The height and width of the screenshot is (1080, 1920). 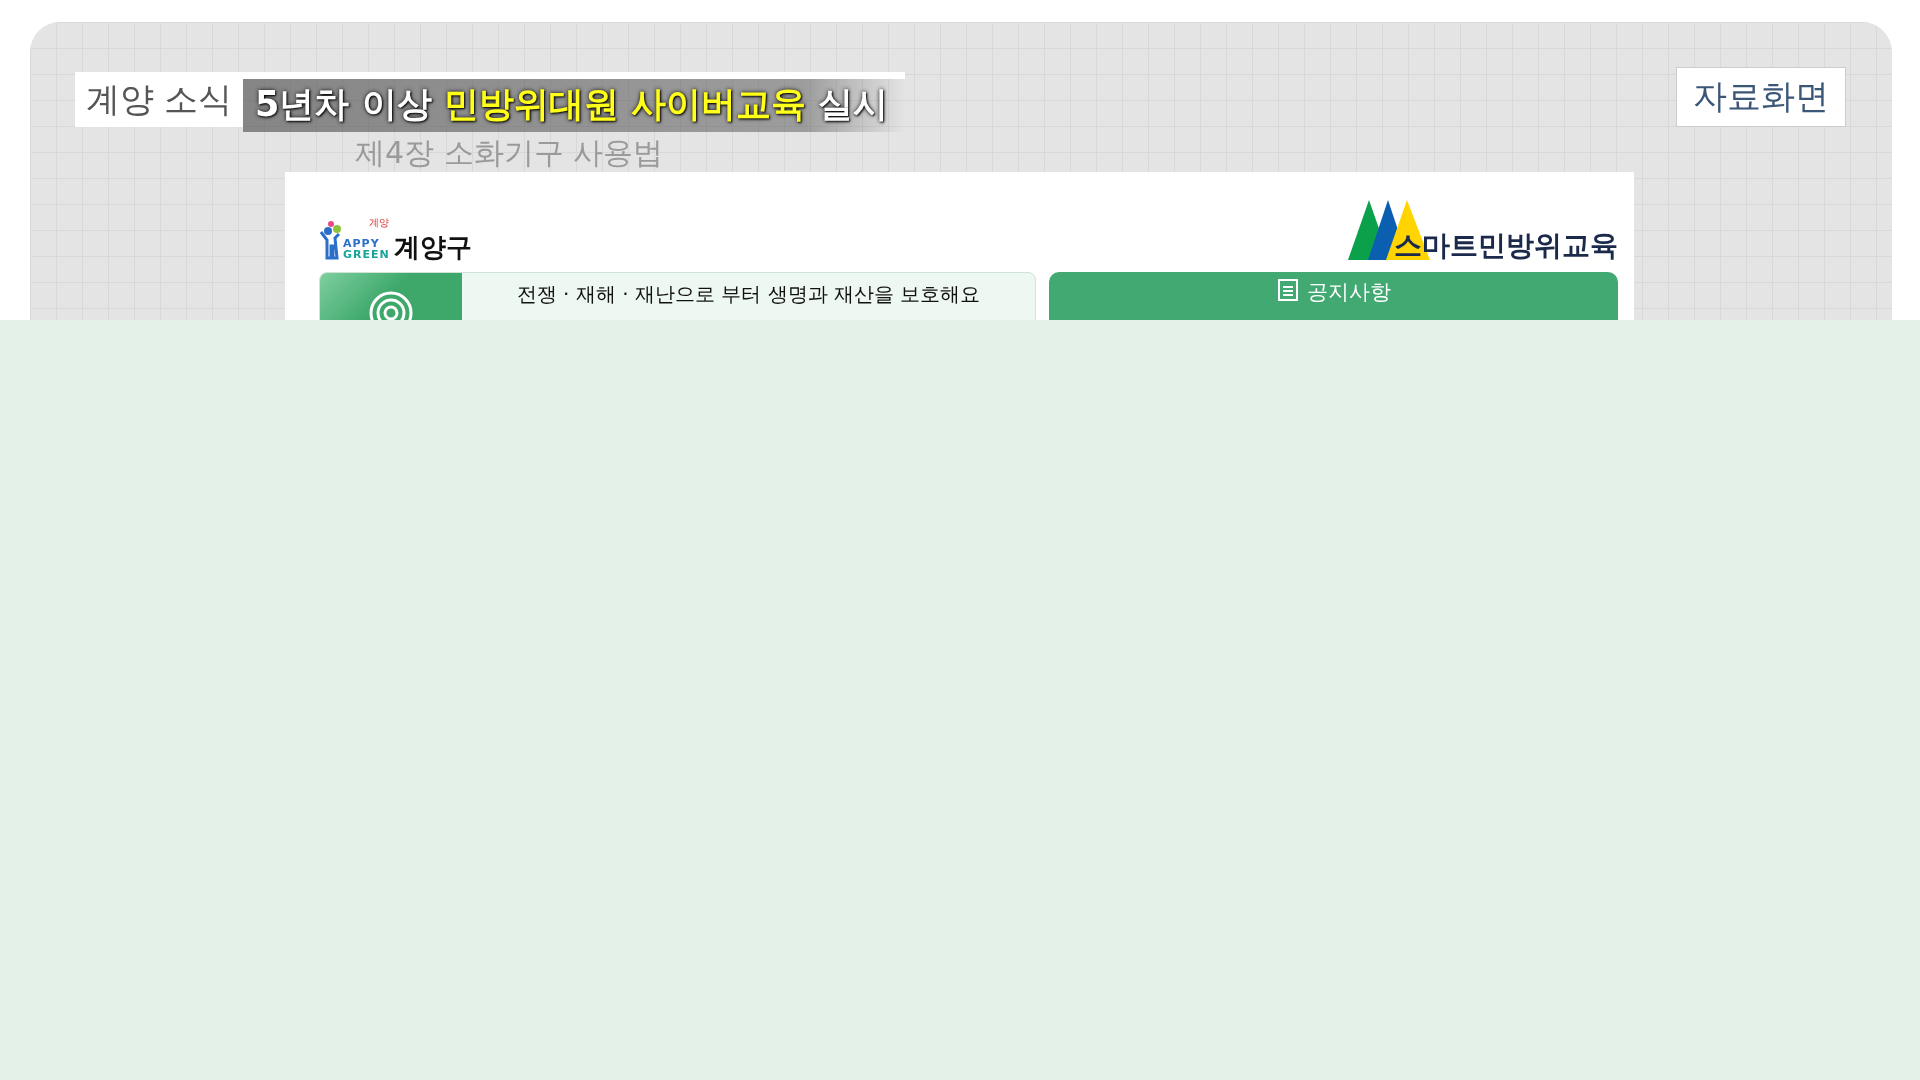 What do you see at coordinates (159, 99) in the screenshot?
I see `section-label: 계양 소식` at bounding box center [159, 99].